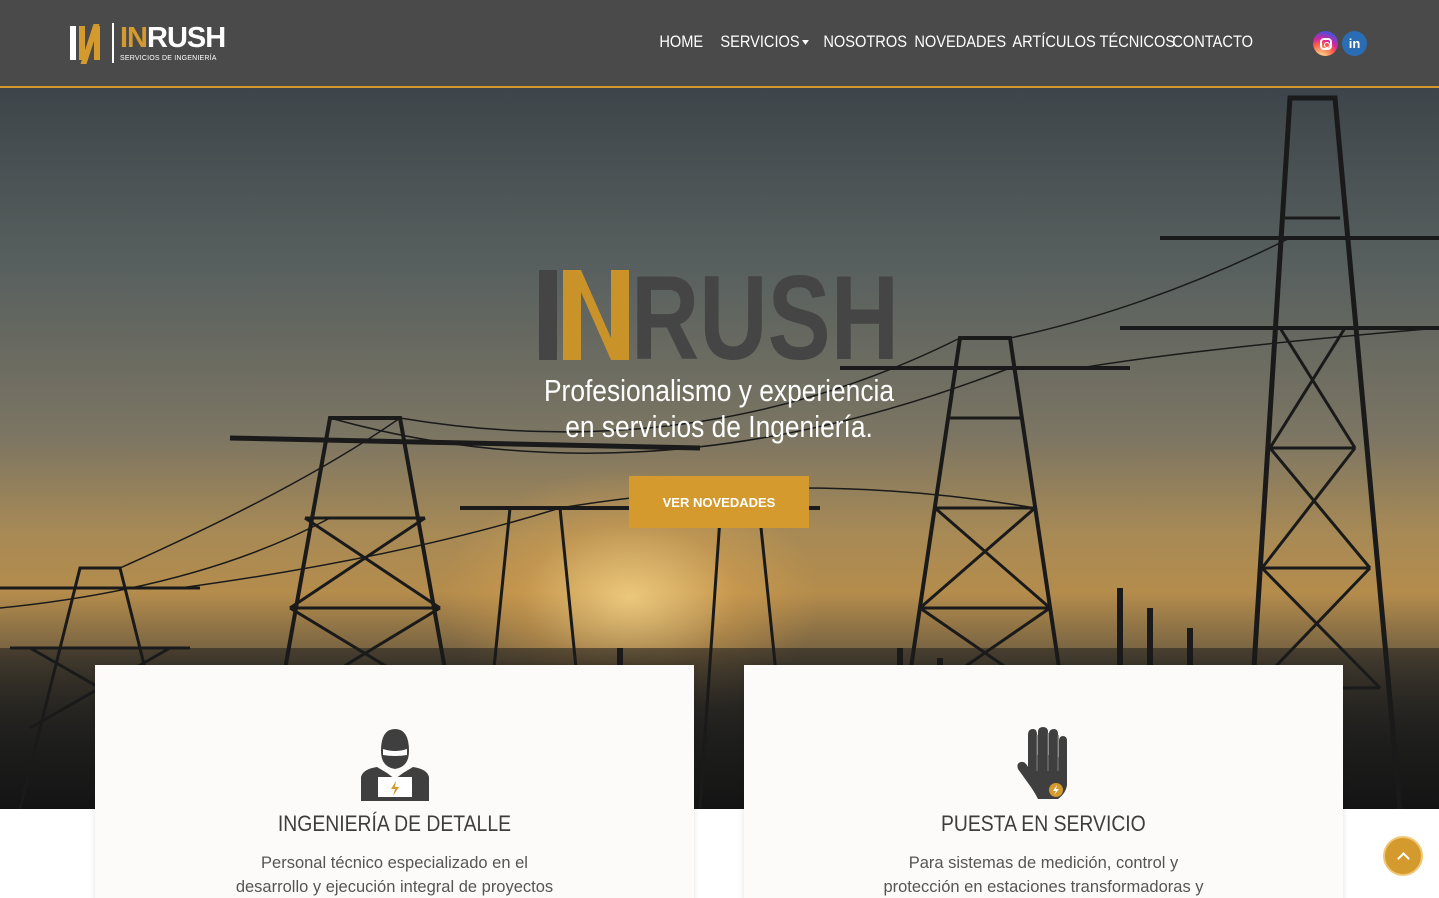 The height and width of the screenshot is (898, 1439). I want to click on logo-mark-icon, so click(88, 44).